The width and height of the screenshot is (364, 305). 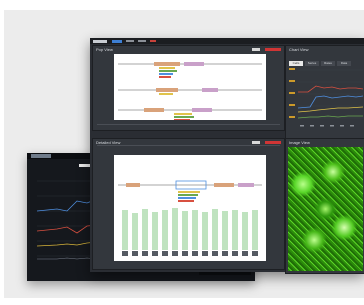 I want to click on chart-view-panel: Chart View Cells Series Rates Data, so click(x=324, y=92).